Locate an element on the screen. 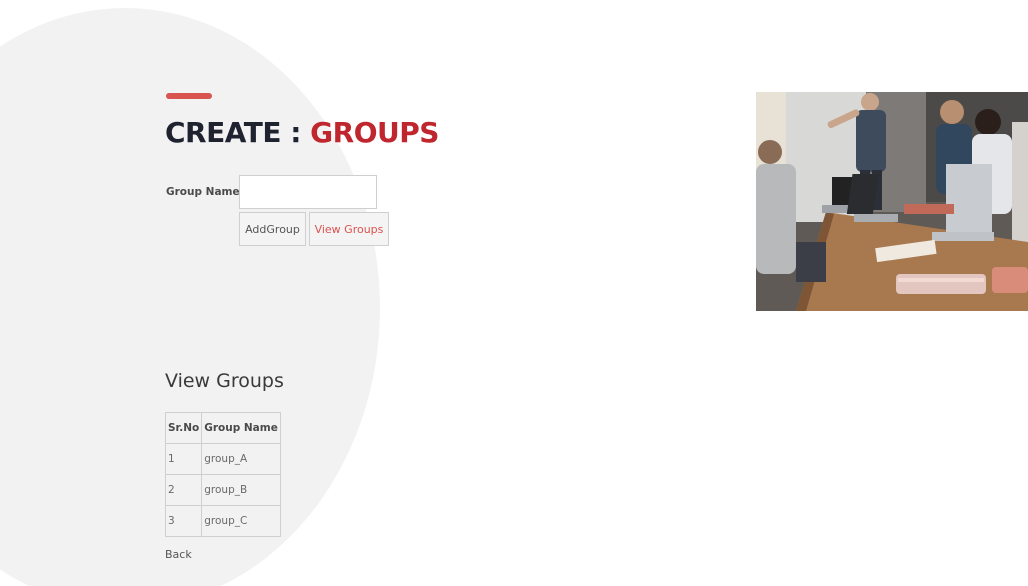 This screenshot has width=1028, height=586. title-accent-bar is located at coordinates (189, 96).